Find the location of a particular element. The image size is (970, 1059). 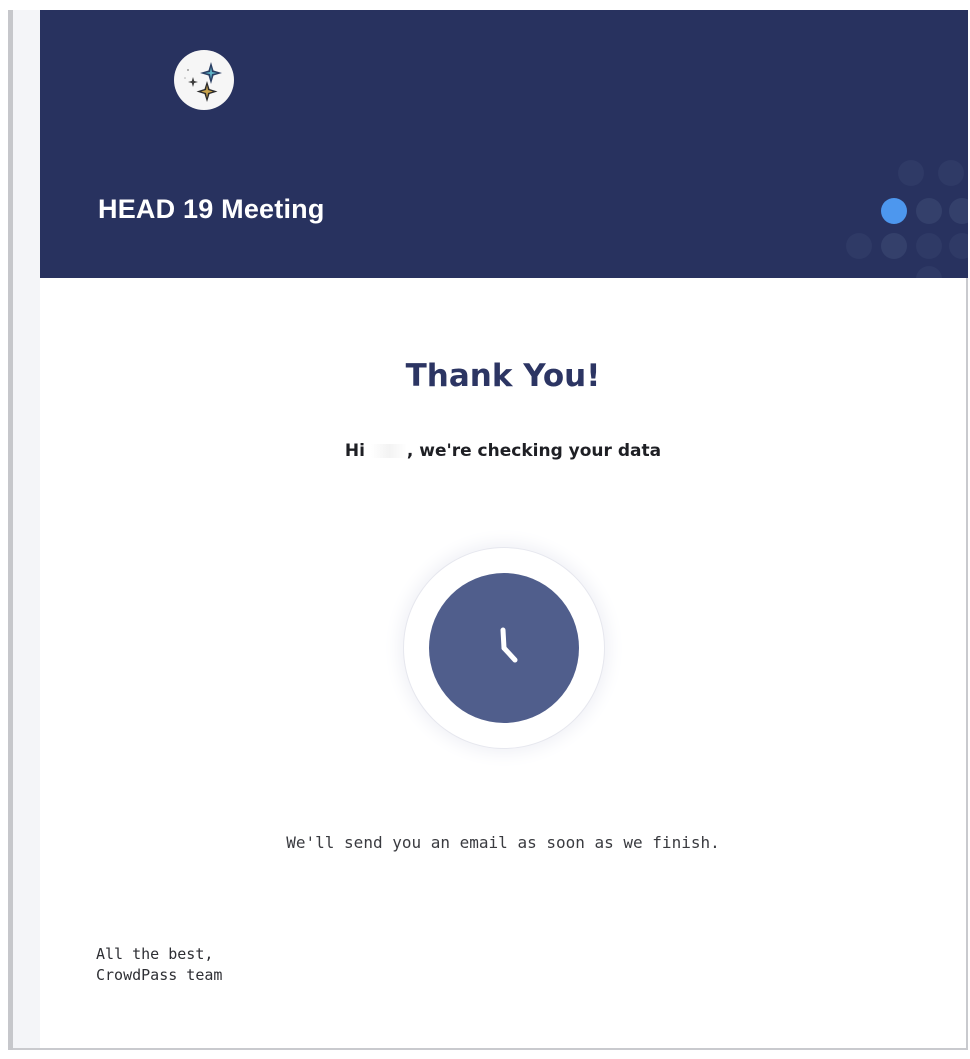

clock-icon is located at coordinates (504, 648).